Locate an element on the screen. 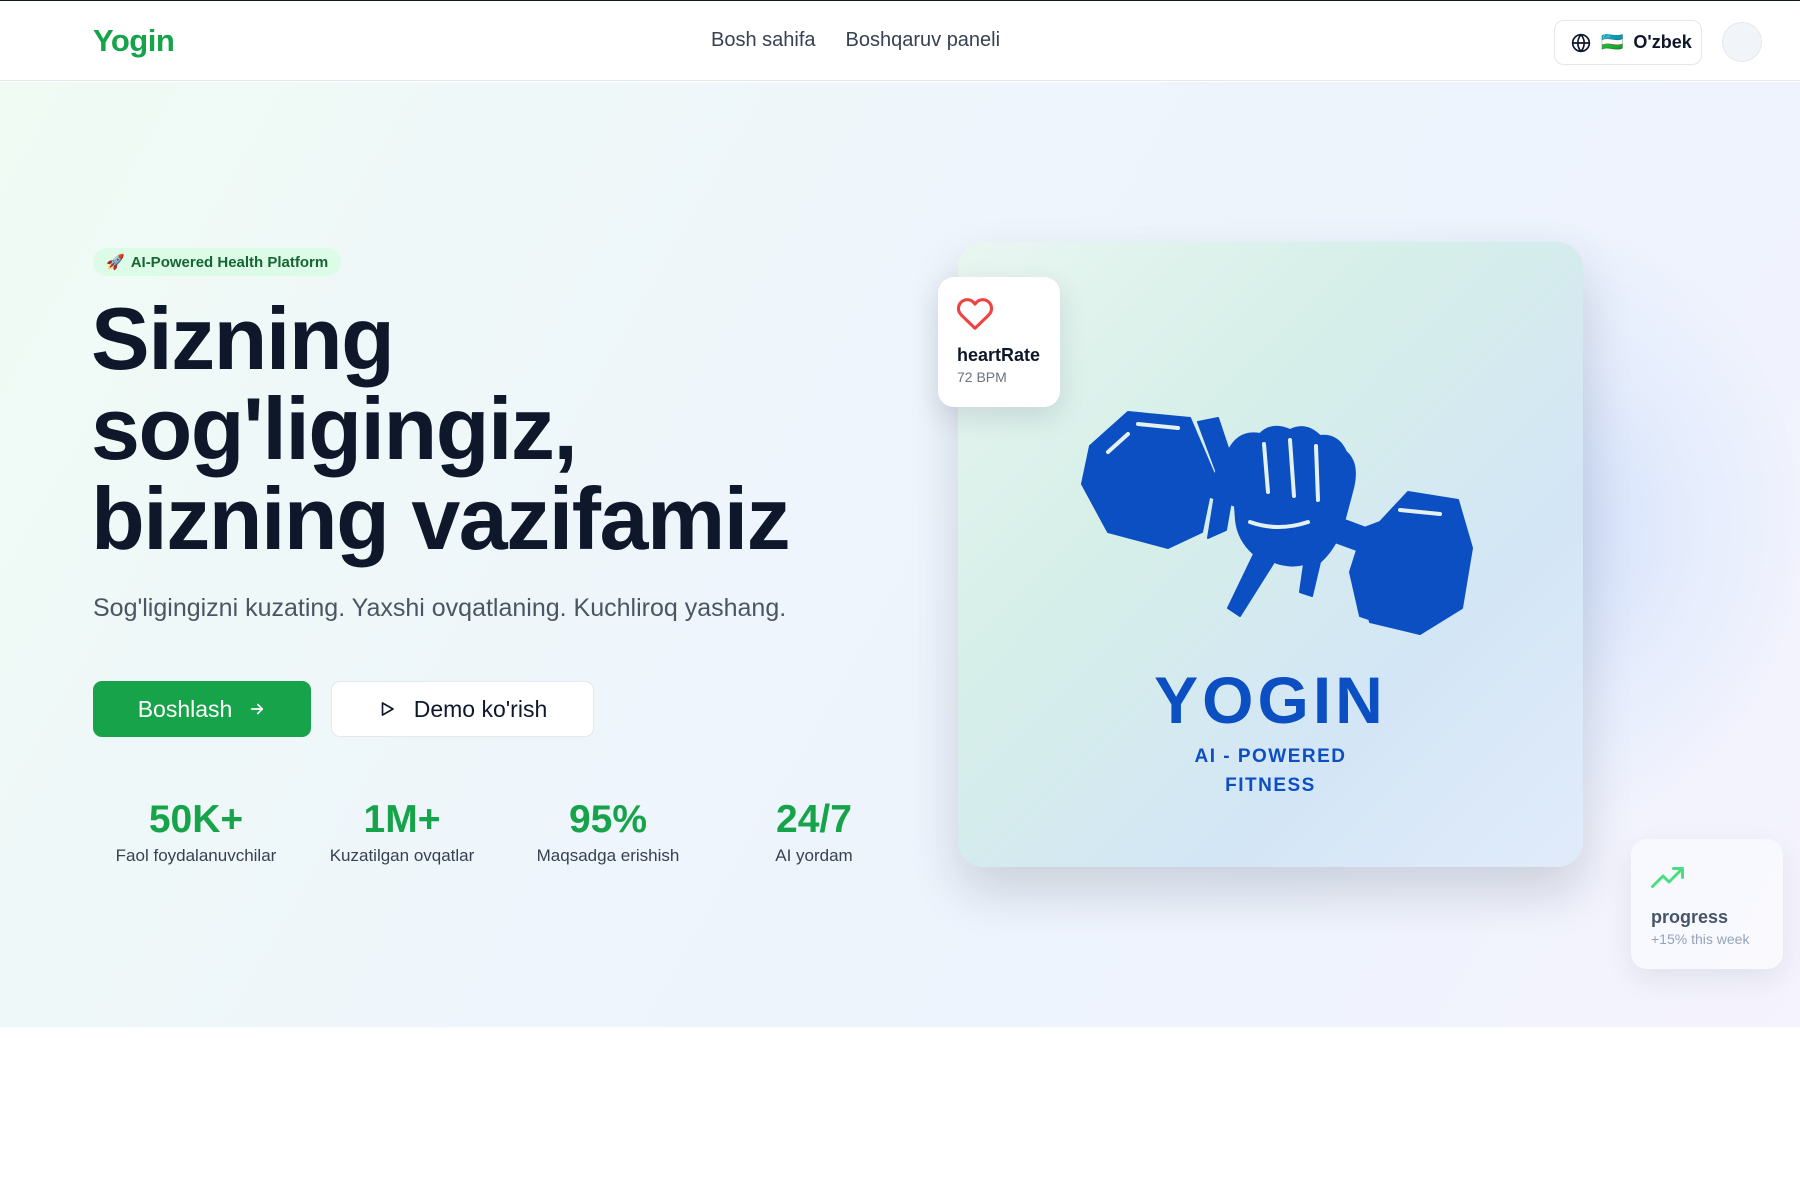 The image size is (1800, 1183). brand-tagline: AI - POWERED FITNESS is located at coordinates (1270, 771).